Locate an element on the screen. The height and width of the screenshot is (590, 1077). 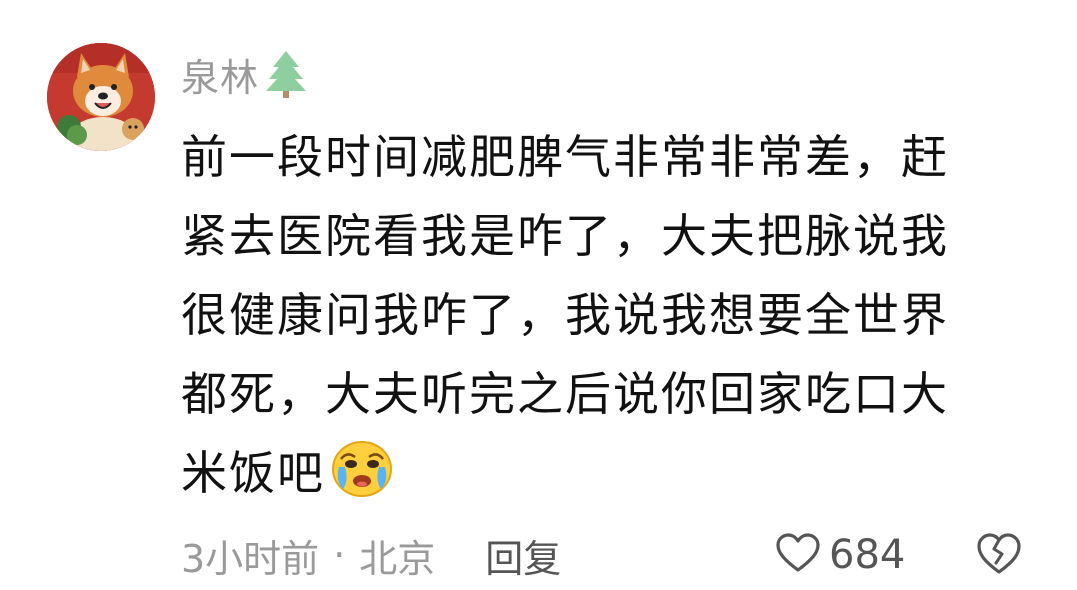
like-count: 684 is located at coordinates (867, 555).